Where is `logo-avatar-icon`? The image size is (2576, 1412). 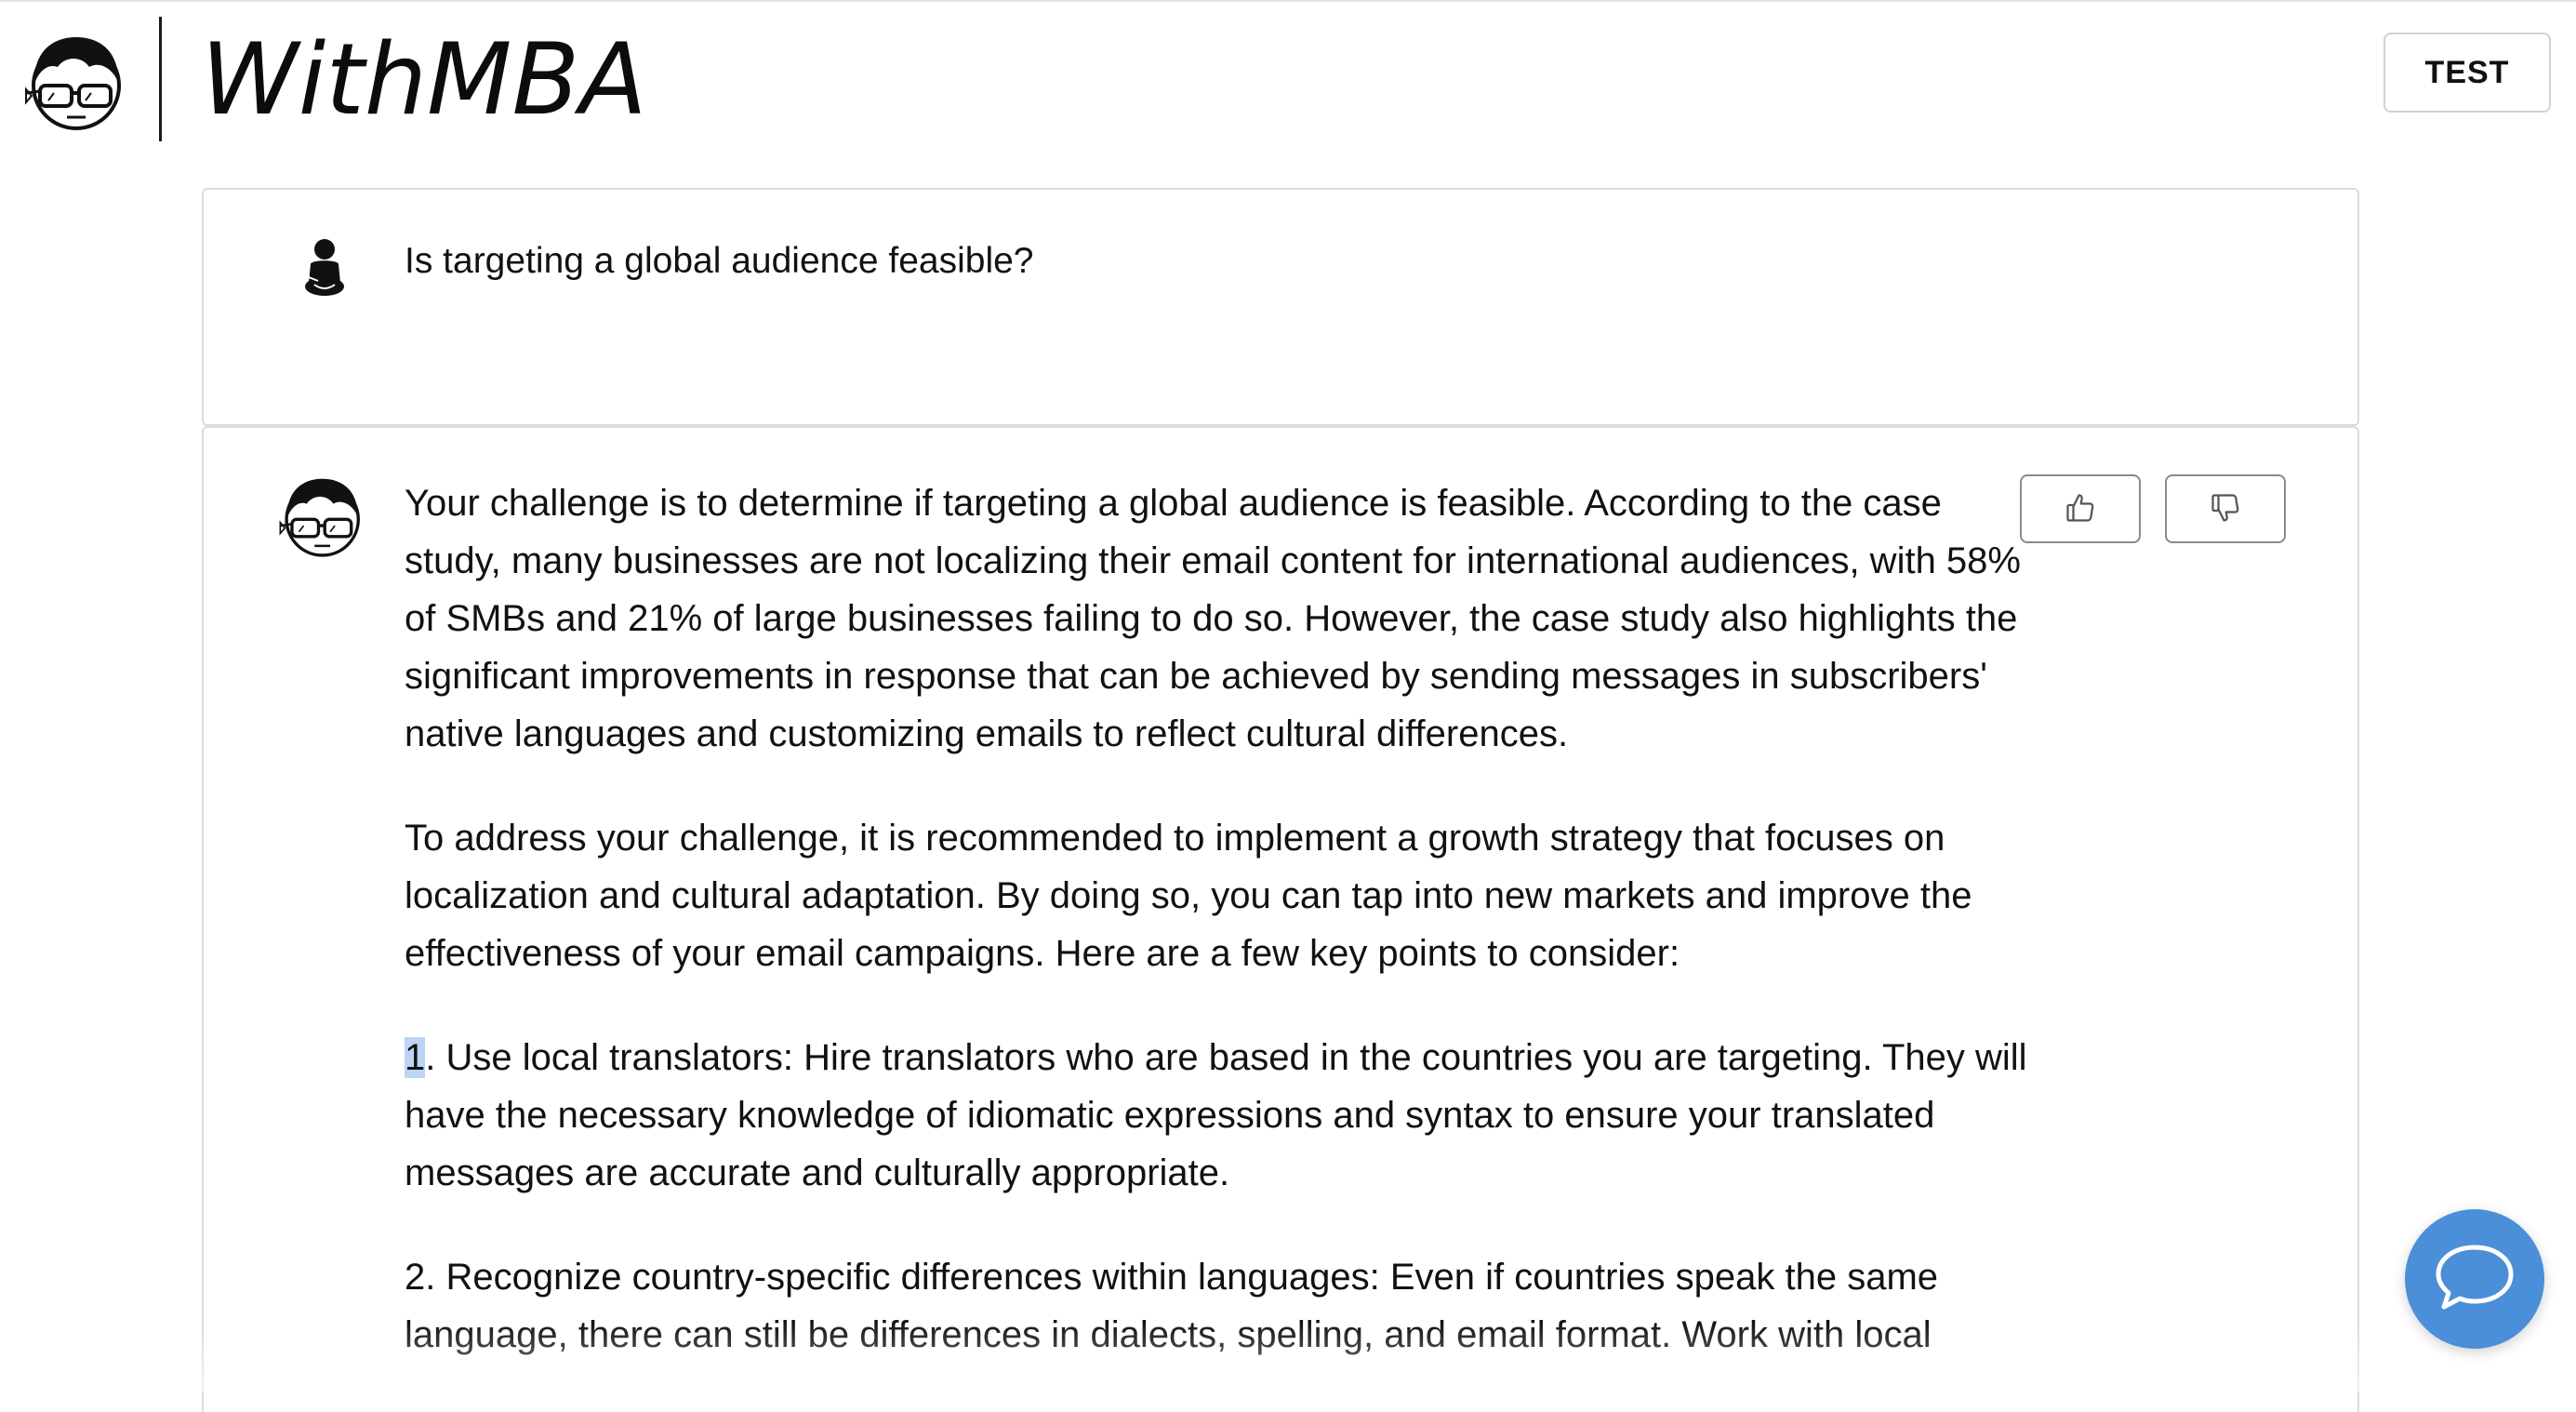
logo-avatar-icon is located at coordinates (74, 82).